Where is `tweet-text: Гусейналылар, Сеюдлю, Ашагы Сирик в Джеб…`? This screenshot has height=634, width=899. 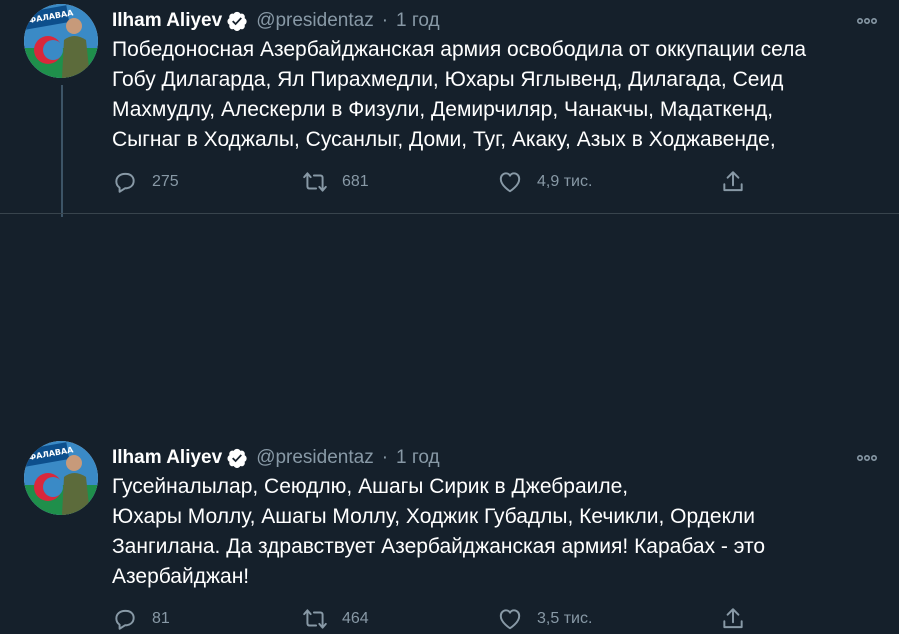
tweet-text: Гусейналылар, Сеюдлю, Ашагы Сирик в Джеб… is located at coordinates (439, 531).